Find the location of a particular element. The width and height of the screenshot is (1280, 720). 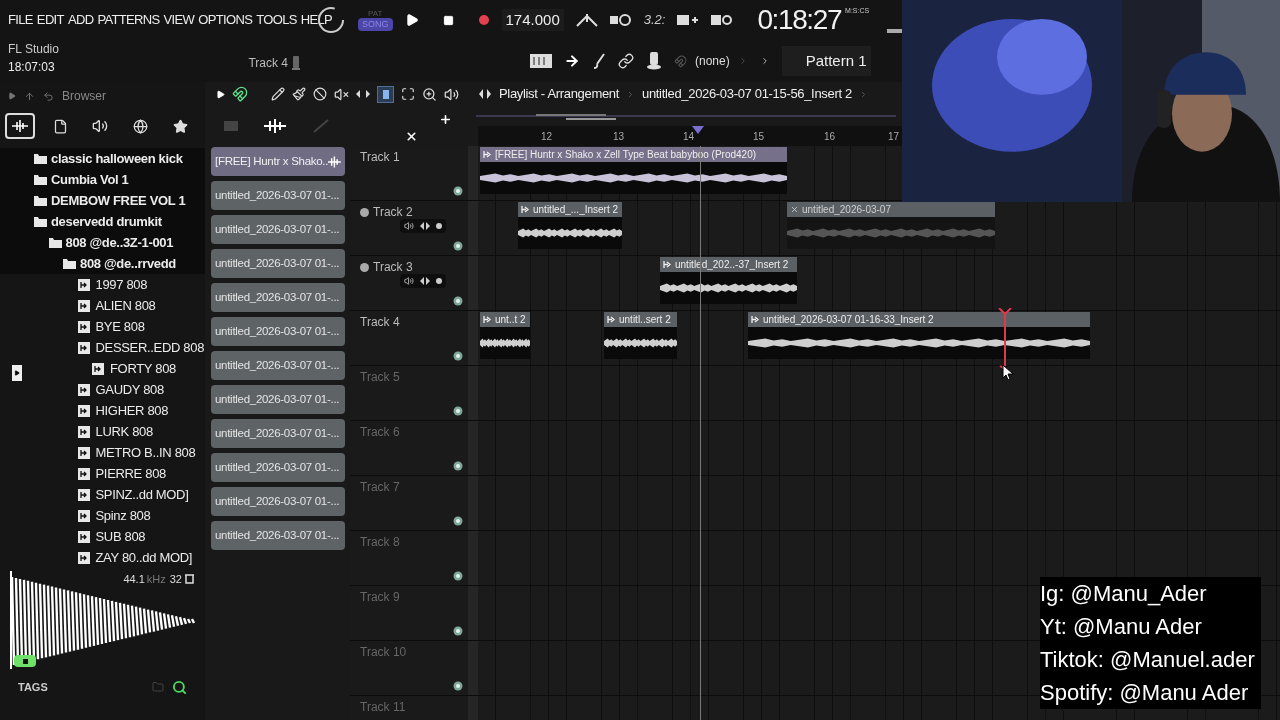

beat-indicator: 3.2: is located at coordinates (654, 20).